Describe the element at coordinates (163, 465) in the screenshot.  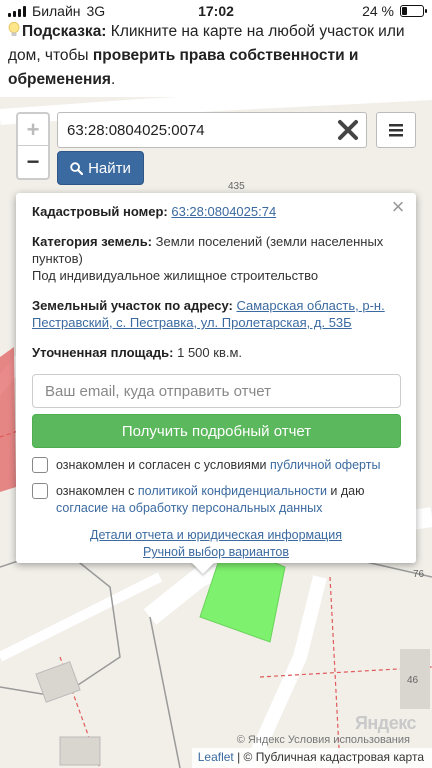
I see `offer-text: ознакомлен и согласен с условиями` at that location.